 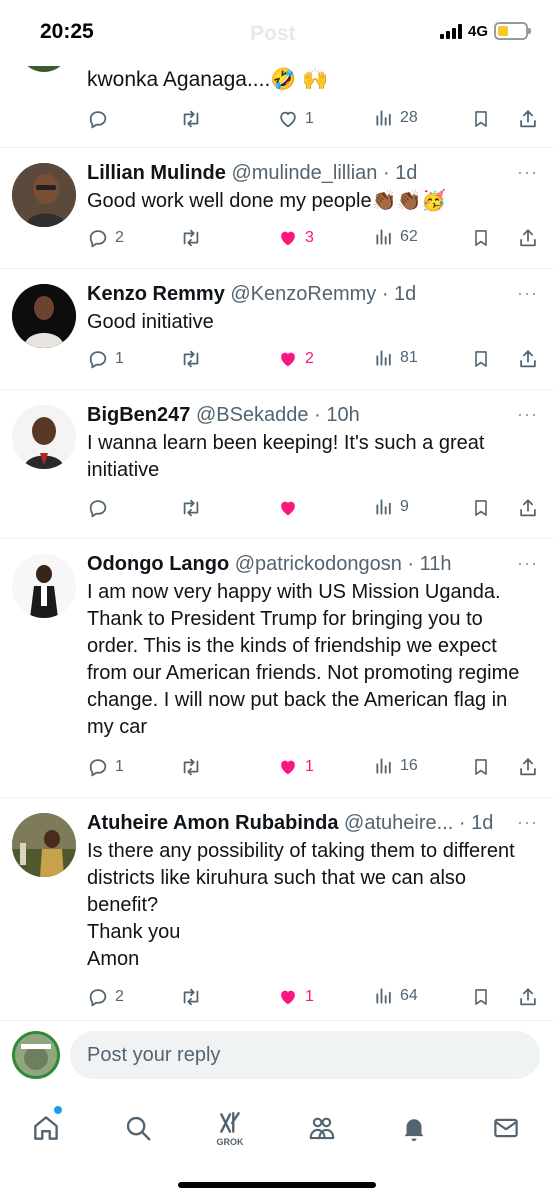 What do you see at coordinates (303, 294) in the screenshot?
I see `author-handle: @KenzoRemmy` at bounding box center [303, 294].